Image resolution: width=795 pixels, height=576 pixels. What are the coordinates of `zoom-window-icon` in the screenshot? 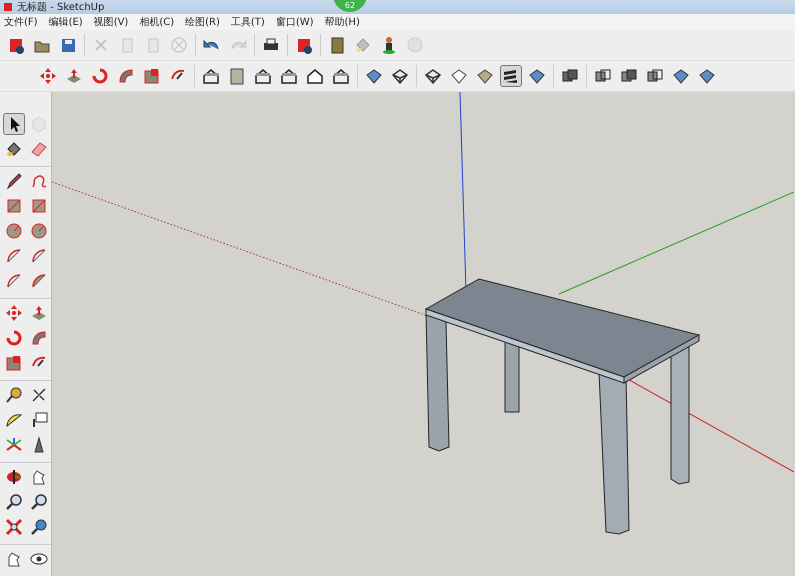 It's located at (39, 502).